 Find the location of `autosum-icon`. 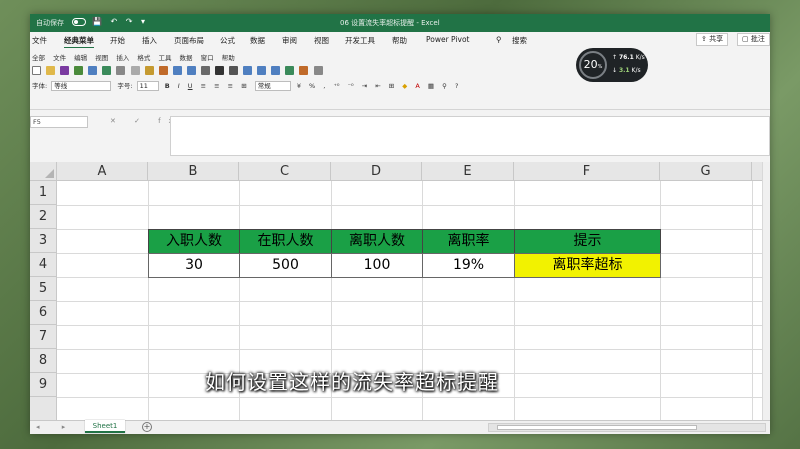

autosum-icon is located at coordinates (220, 70).